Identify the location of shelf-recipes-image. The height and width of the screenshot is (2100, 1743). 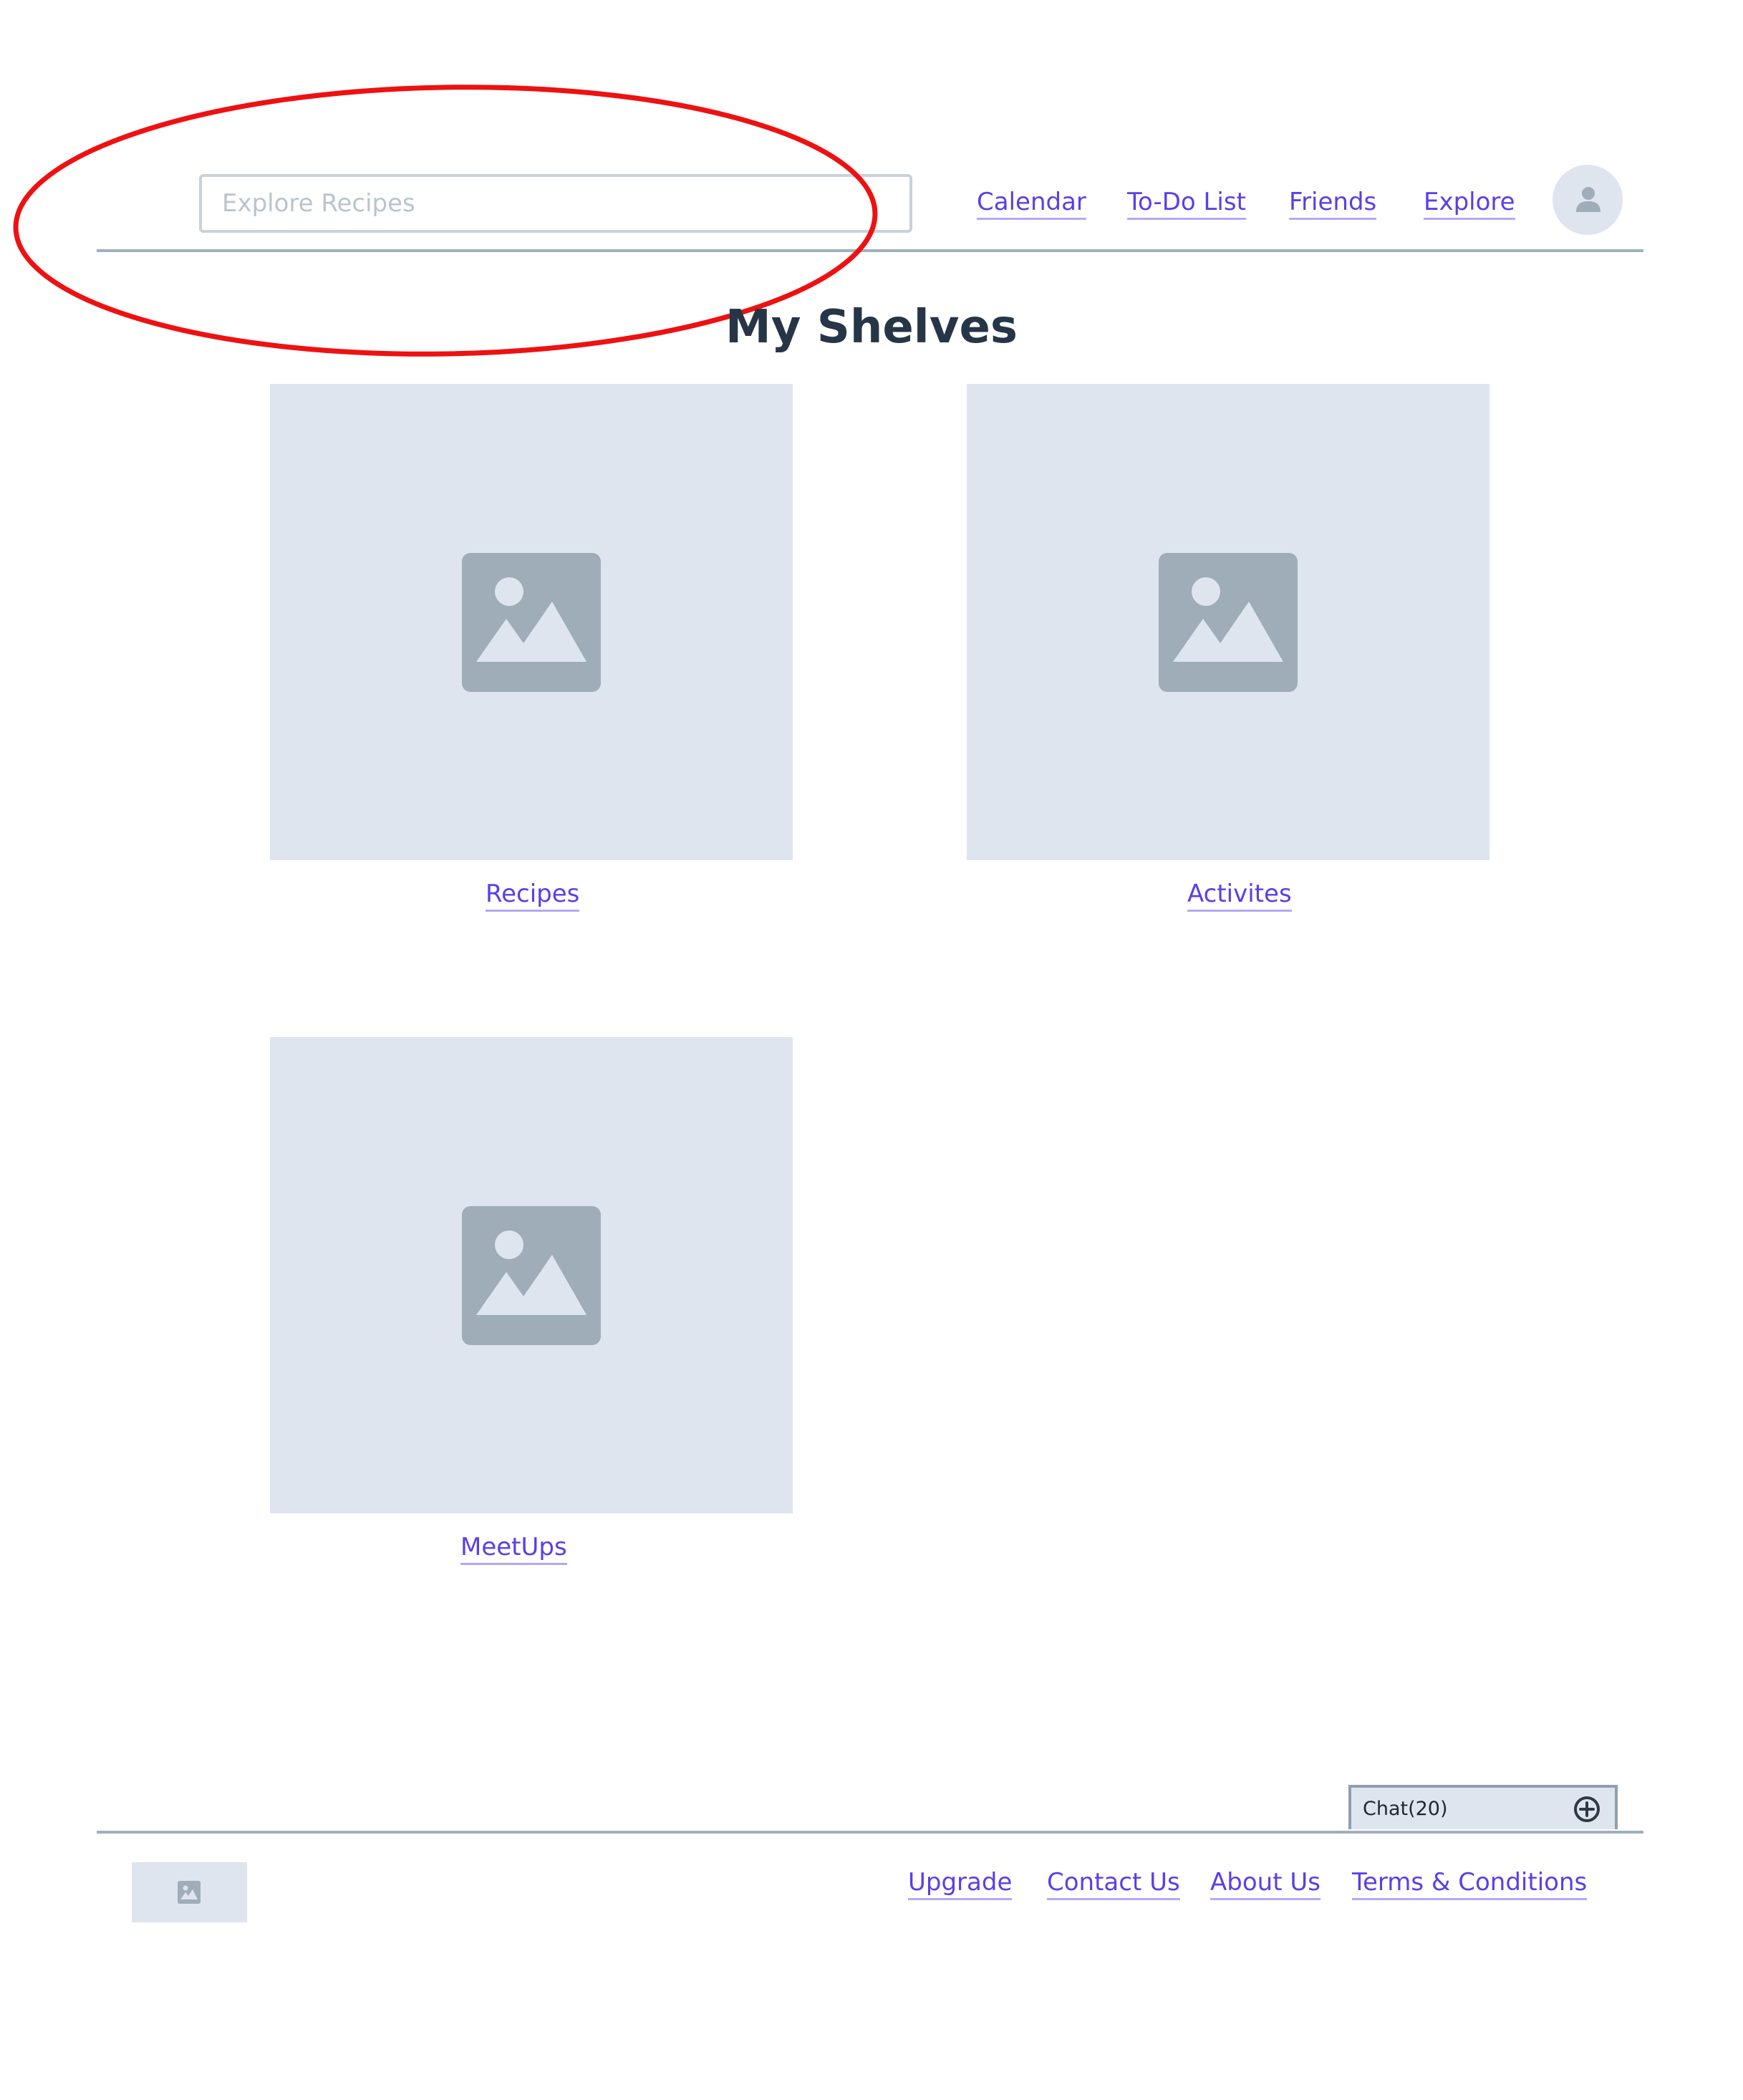
(531, 622).